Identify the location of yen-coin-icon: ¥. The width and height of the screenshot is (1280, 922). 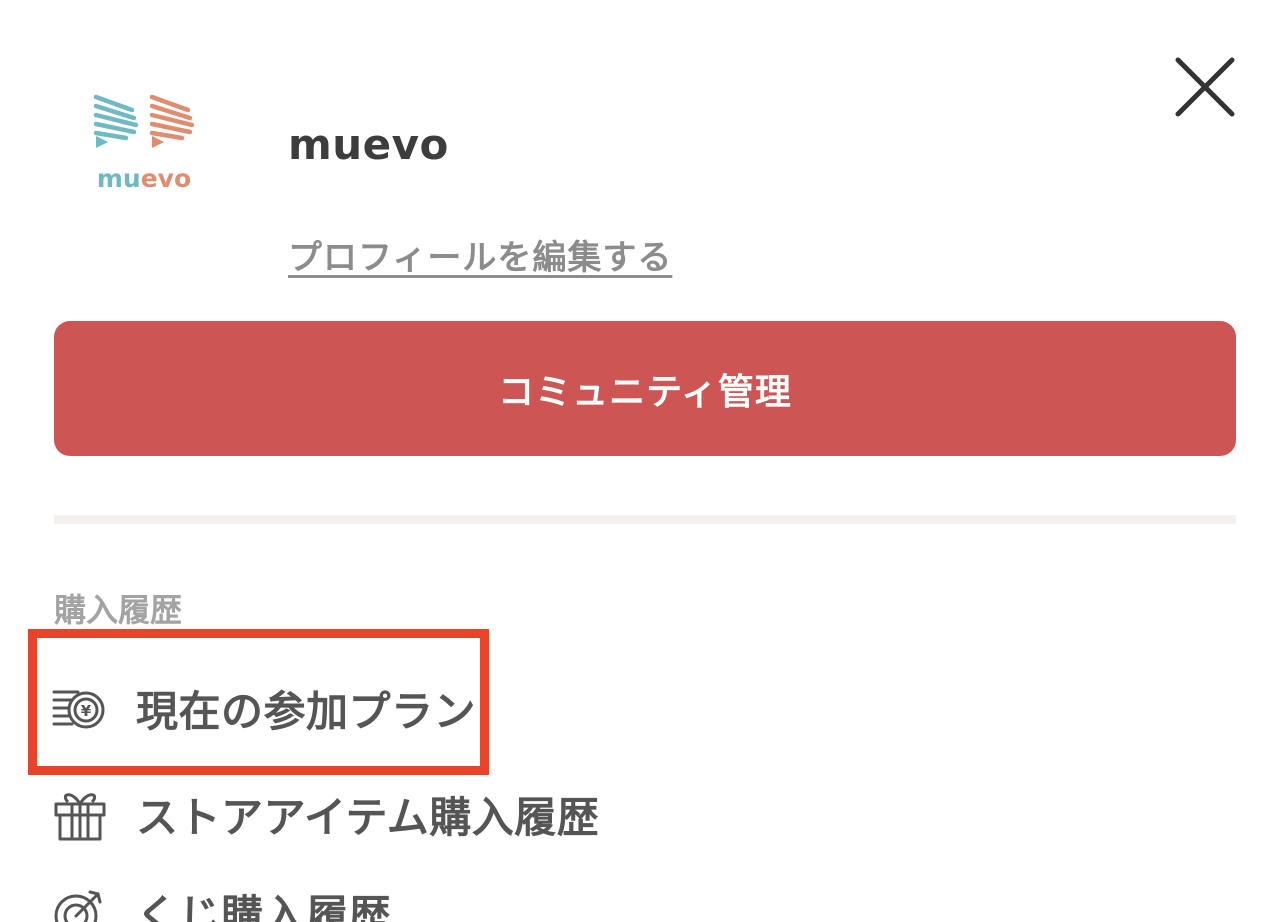
(78, 709).